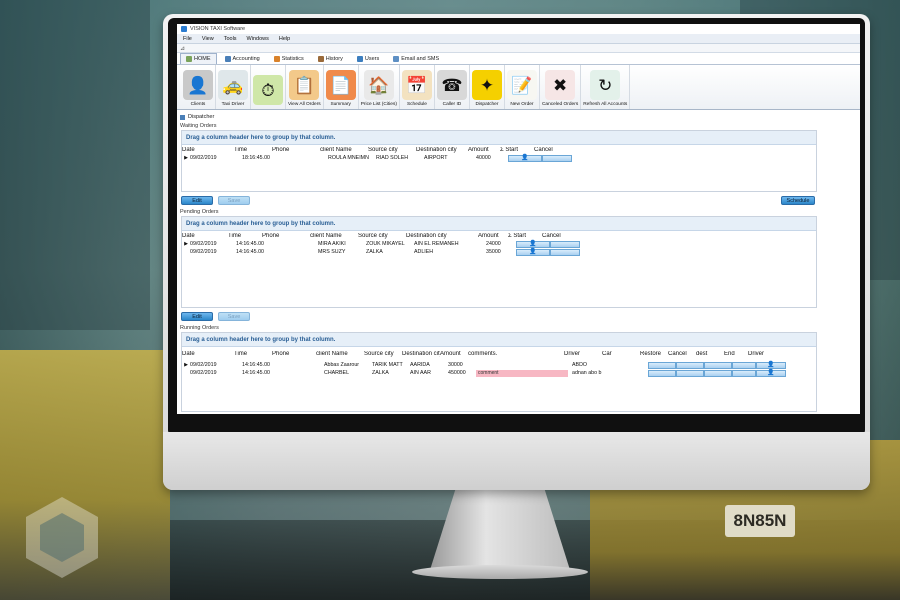  What do you see at coordinates (436, 244) in the screenshot?
I see `cell-dest: AIN EL REMANEH` at bounding box center [436, 244].